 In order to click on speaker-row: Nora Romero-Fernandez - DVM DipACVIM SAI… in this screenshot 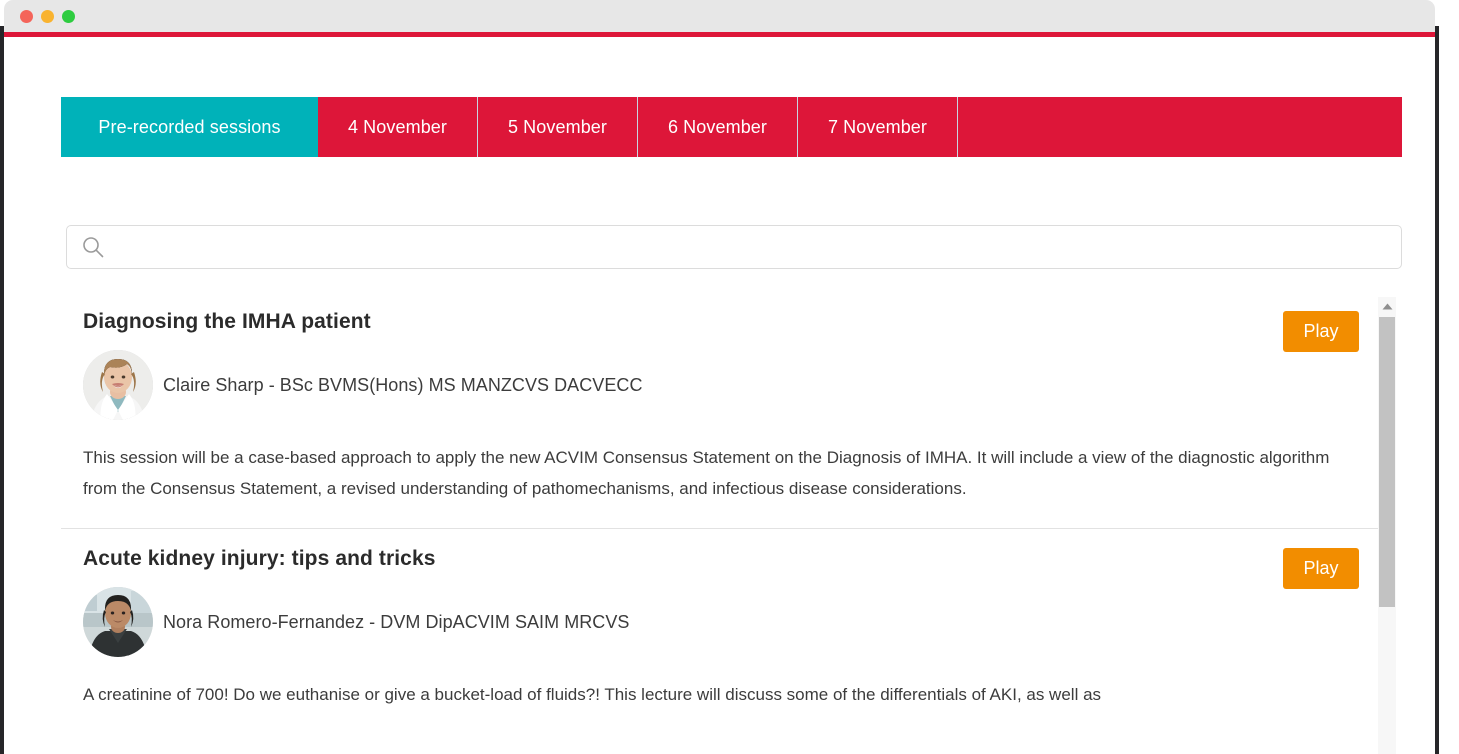, I will do `click(721, 622)`.